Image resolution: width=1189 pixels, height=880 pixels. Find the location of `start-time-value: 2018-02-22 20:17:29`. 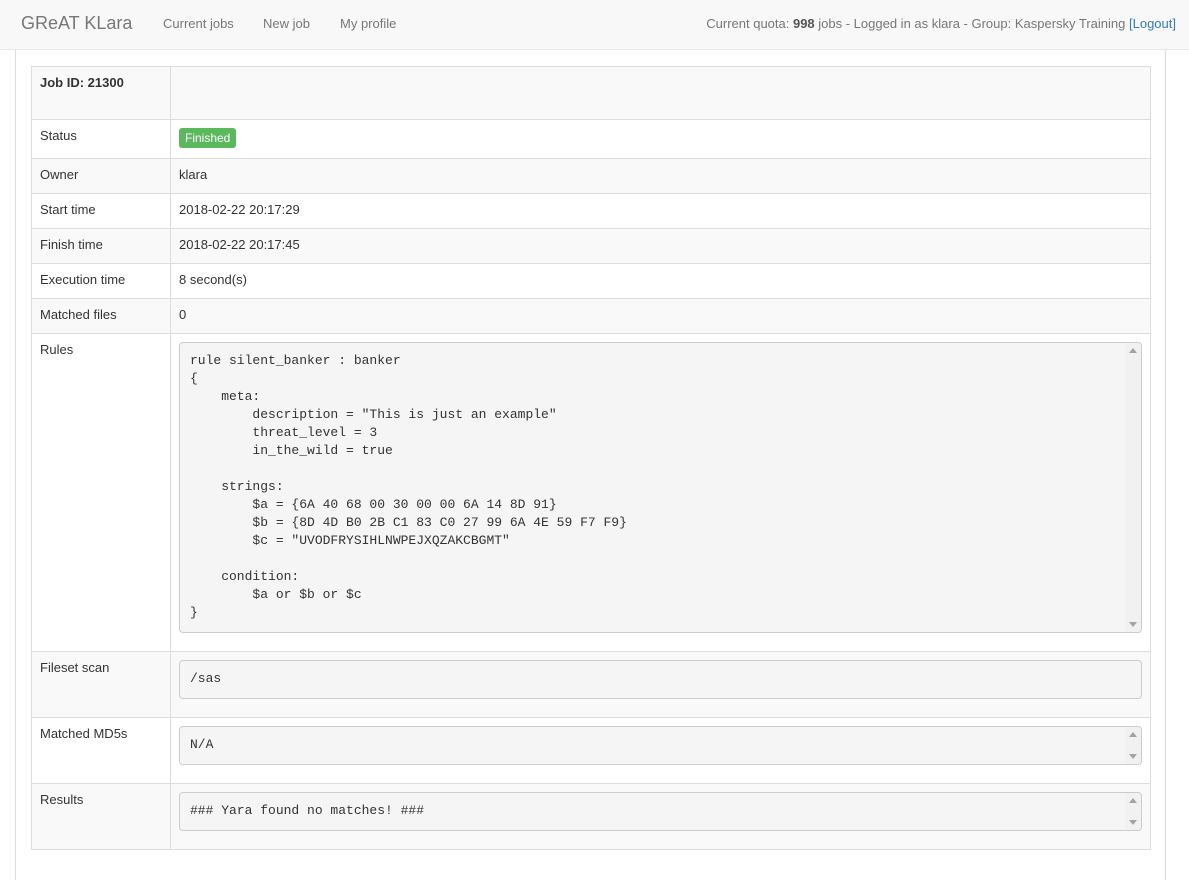

start-time-value: 2018-02-22 20:17:29 is located at coordinates (660, 211).